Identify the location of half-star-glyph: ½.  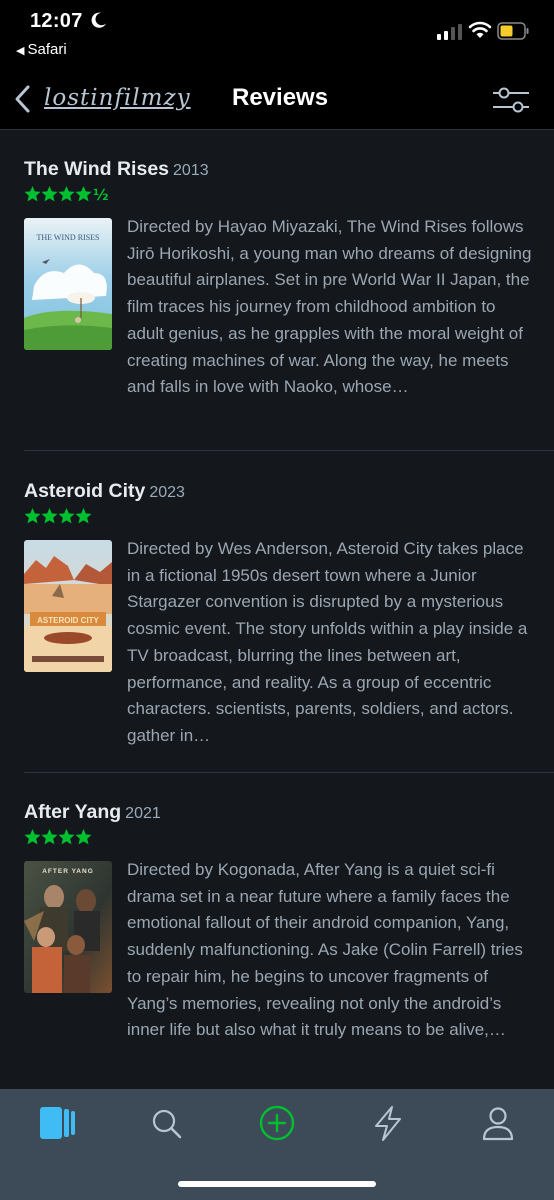
(101, 195).